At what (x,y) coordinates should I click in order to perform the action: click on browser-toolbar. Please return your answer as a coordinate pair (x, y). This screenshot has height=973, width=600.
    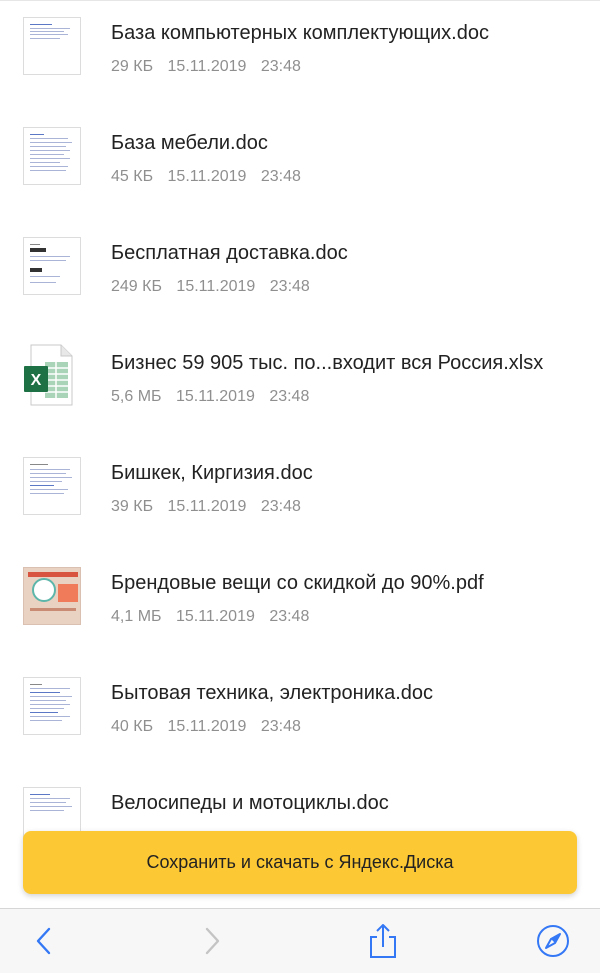
    Looking at the image, I should click on (300, 940).